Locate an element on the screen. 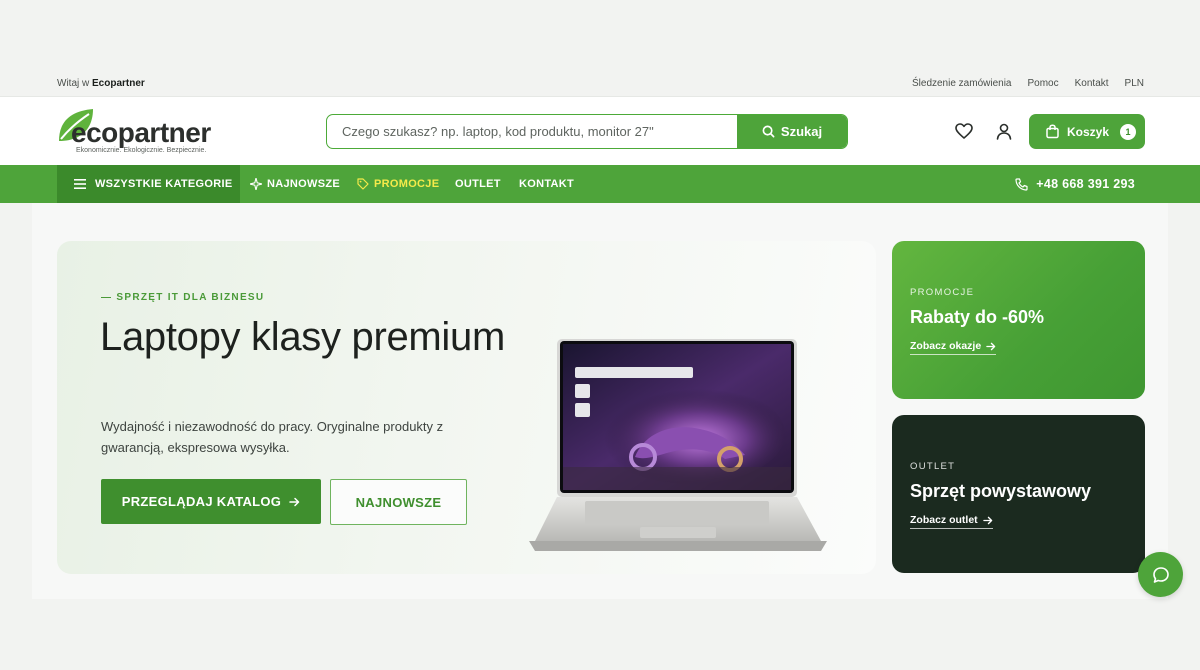  promotions-card: PROMOCJE Rabaty do -60% Zobacz okazje is located at coordinates (1018, 320).